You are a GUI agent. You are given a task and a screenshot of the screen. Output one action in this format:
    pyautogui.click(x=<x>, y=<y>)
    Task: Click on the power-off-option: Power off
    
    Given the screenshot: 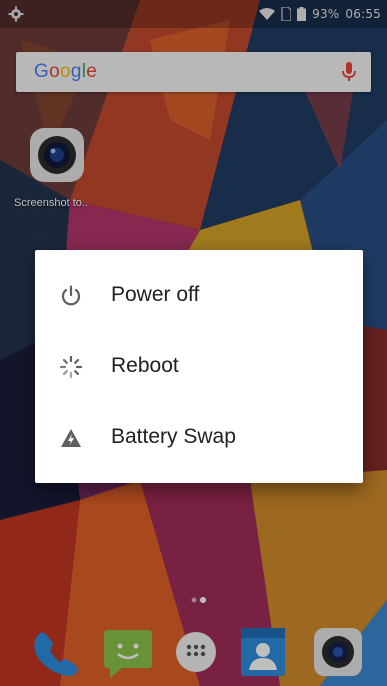 What is the action you would take?
    pyautogui.click(x=199, y=296)
    